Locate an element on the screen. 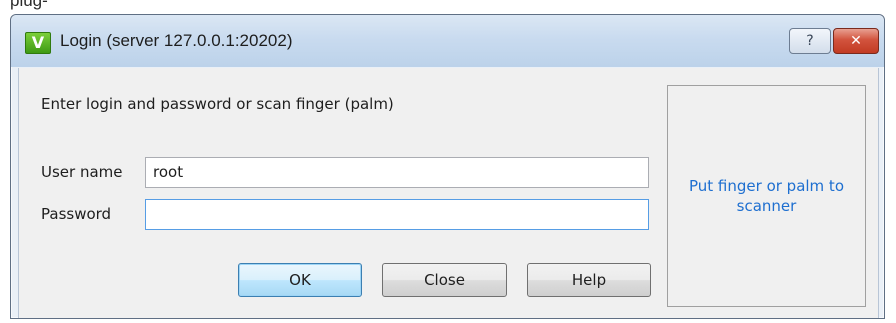 This screenshot has height=323, width=896. ok-button: OK is located at coordinates (300, 280).